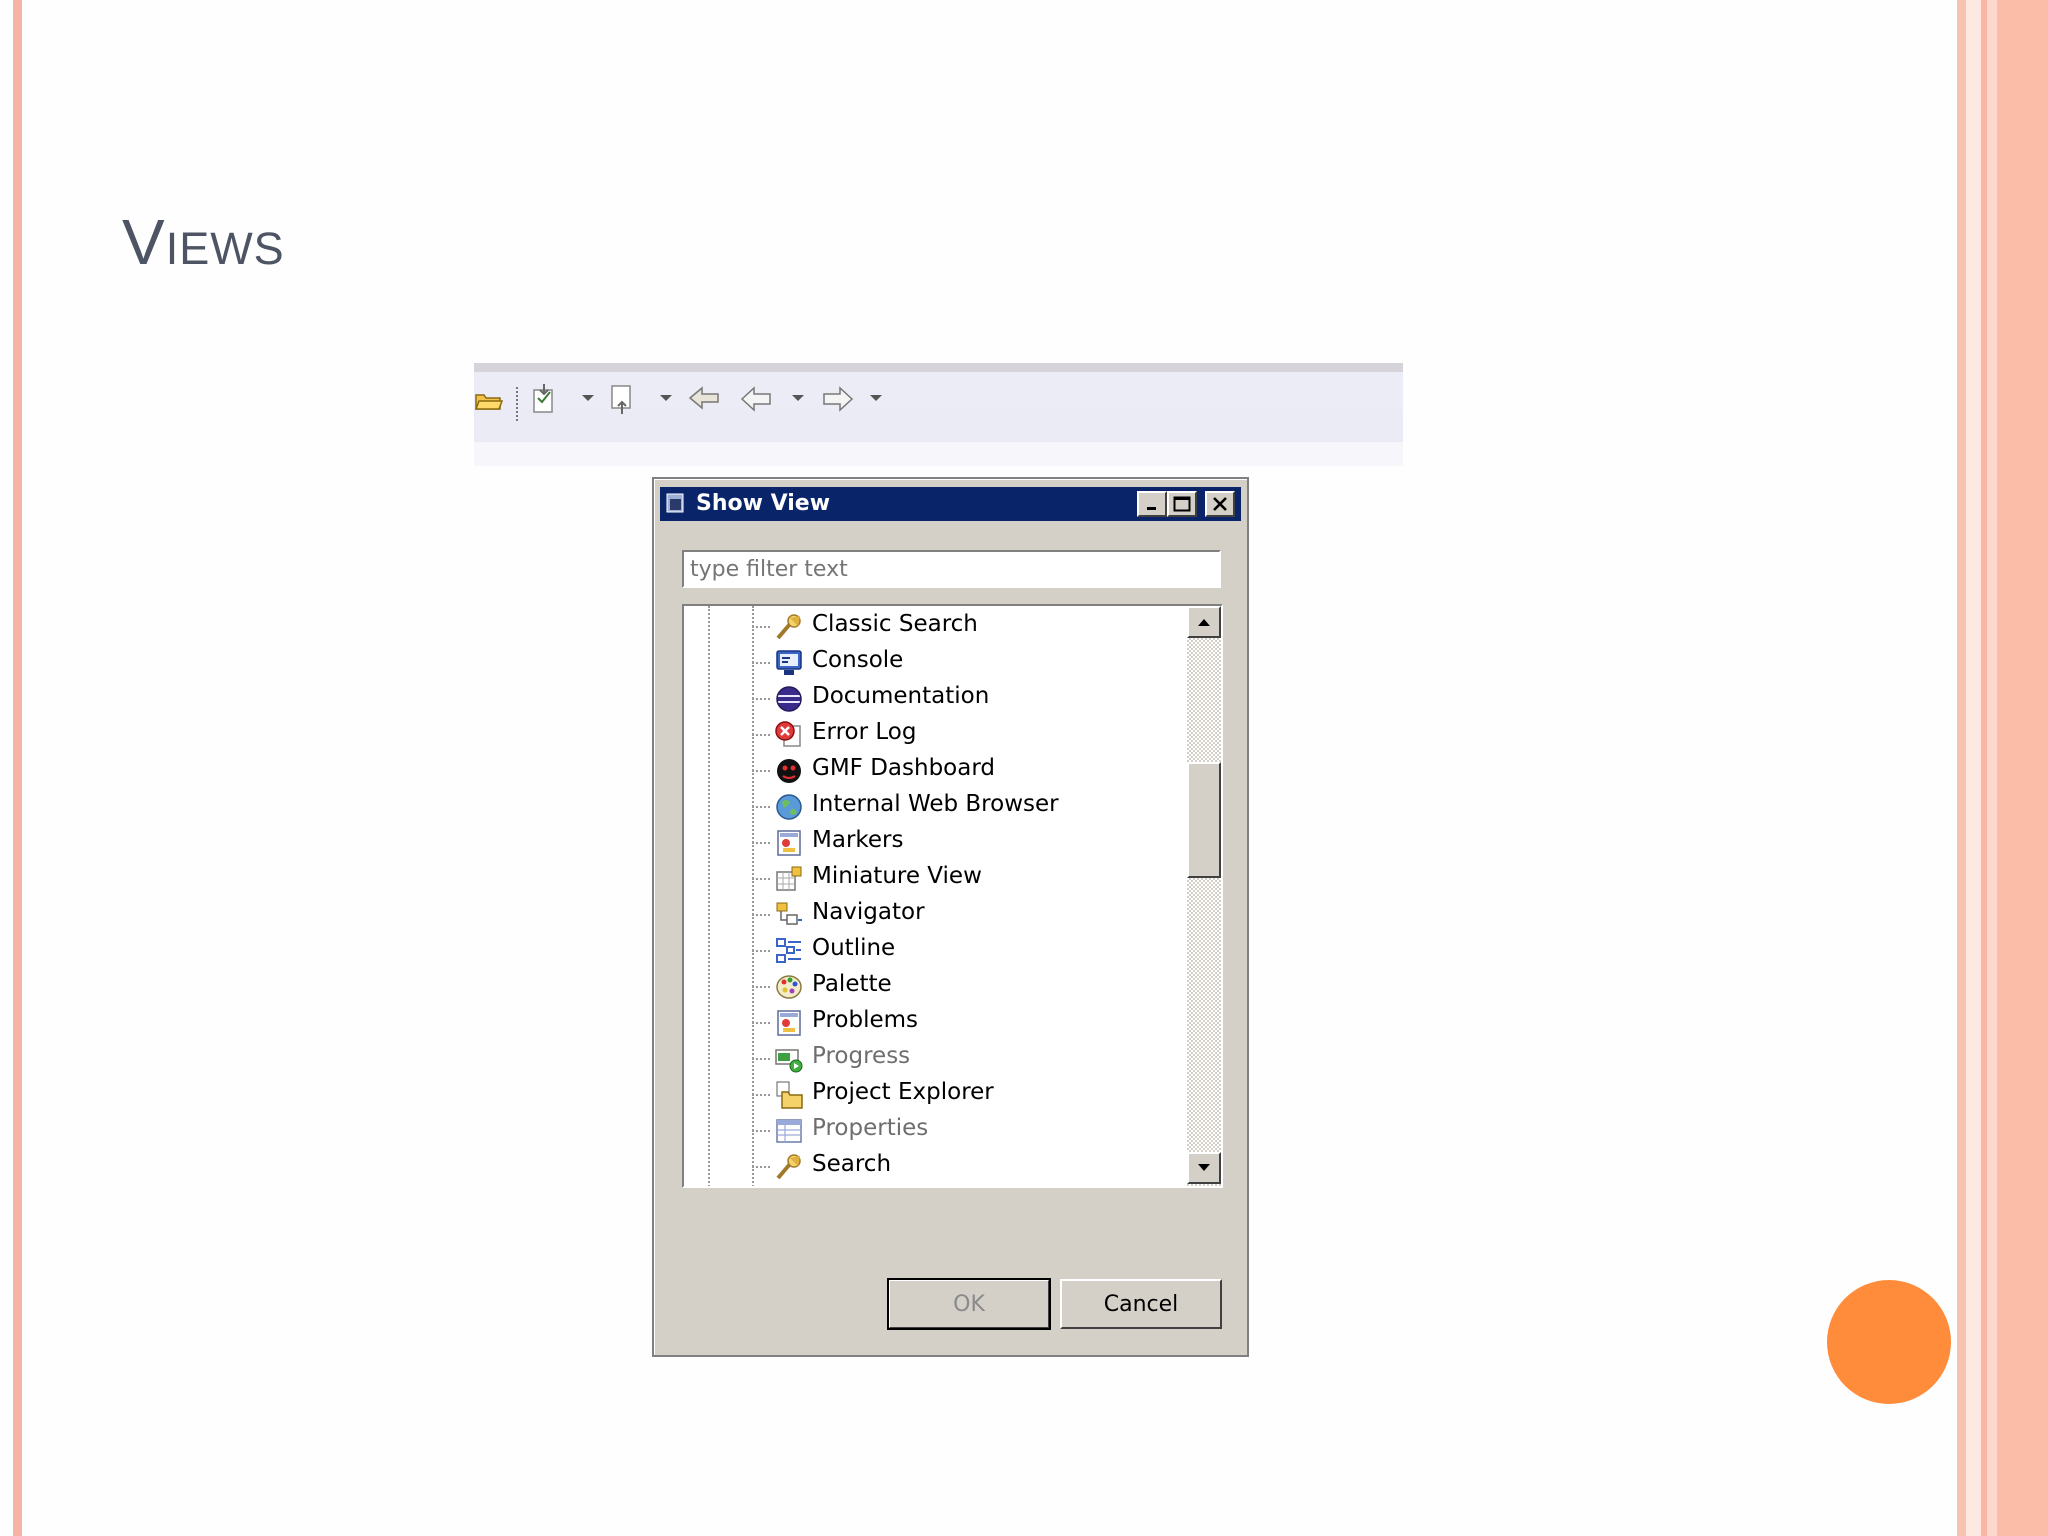 Image resolution: width=2048 pixels, height=1536 pixels. I want to click on close-icon, so click(1220, 504).